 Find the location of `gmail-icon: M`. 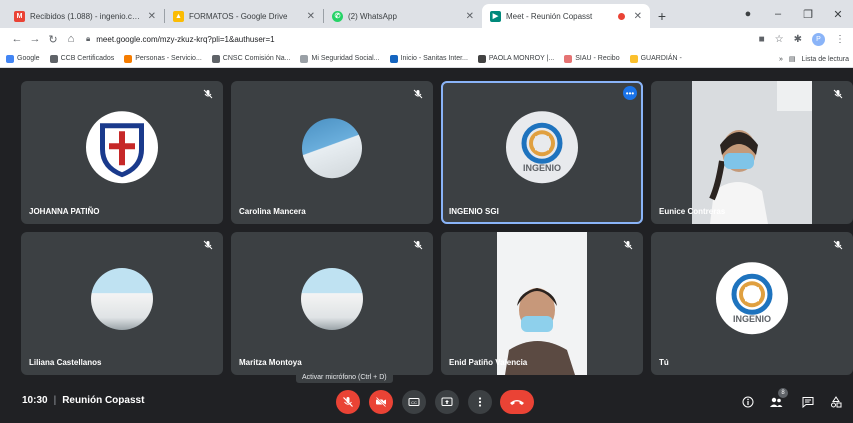

gmail-icon: M is located at coordinates (19, 16).